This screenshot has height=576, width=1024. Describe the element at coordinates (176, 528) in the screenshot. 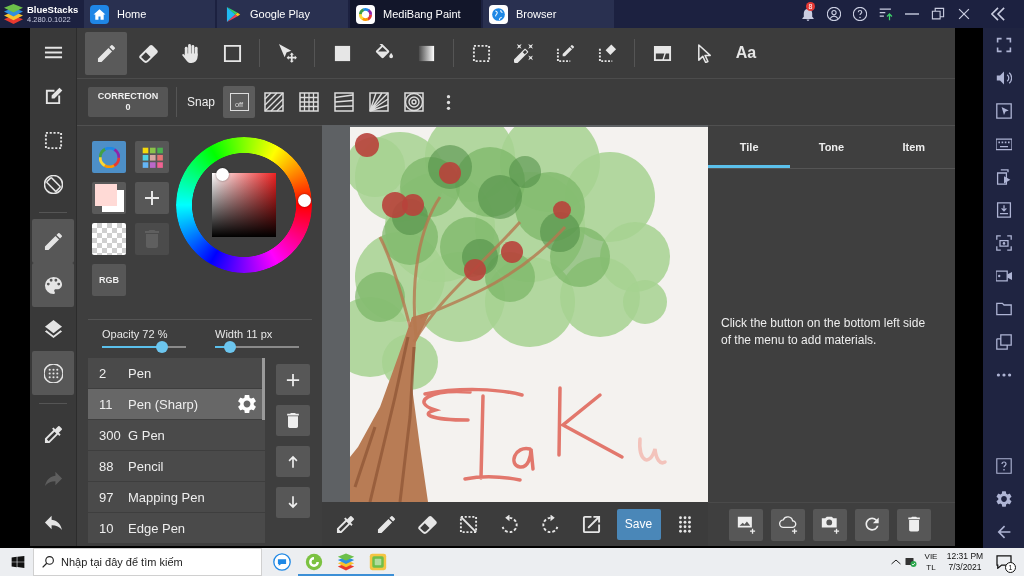

I see `brush-list-item: 10 Edge Pen` at that location.